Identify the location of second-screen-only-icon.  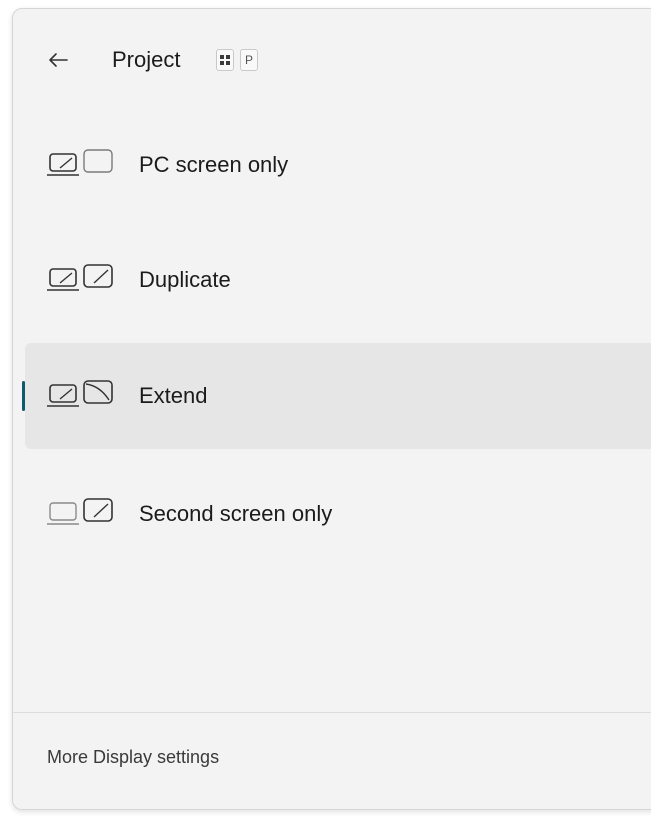
(80, 511).